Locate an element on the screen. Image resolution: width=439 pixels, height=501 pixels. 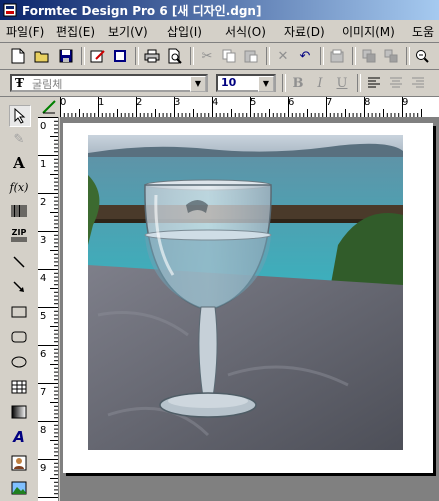
vertical-ruler-ticks is located at coordinates (48, 307).